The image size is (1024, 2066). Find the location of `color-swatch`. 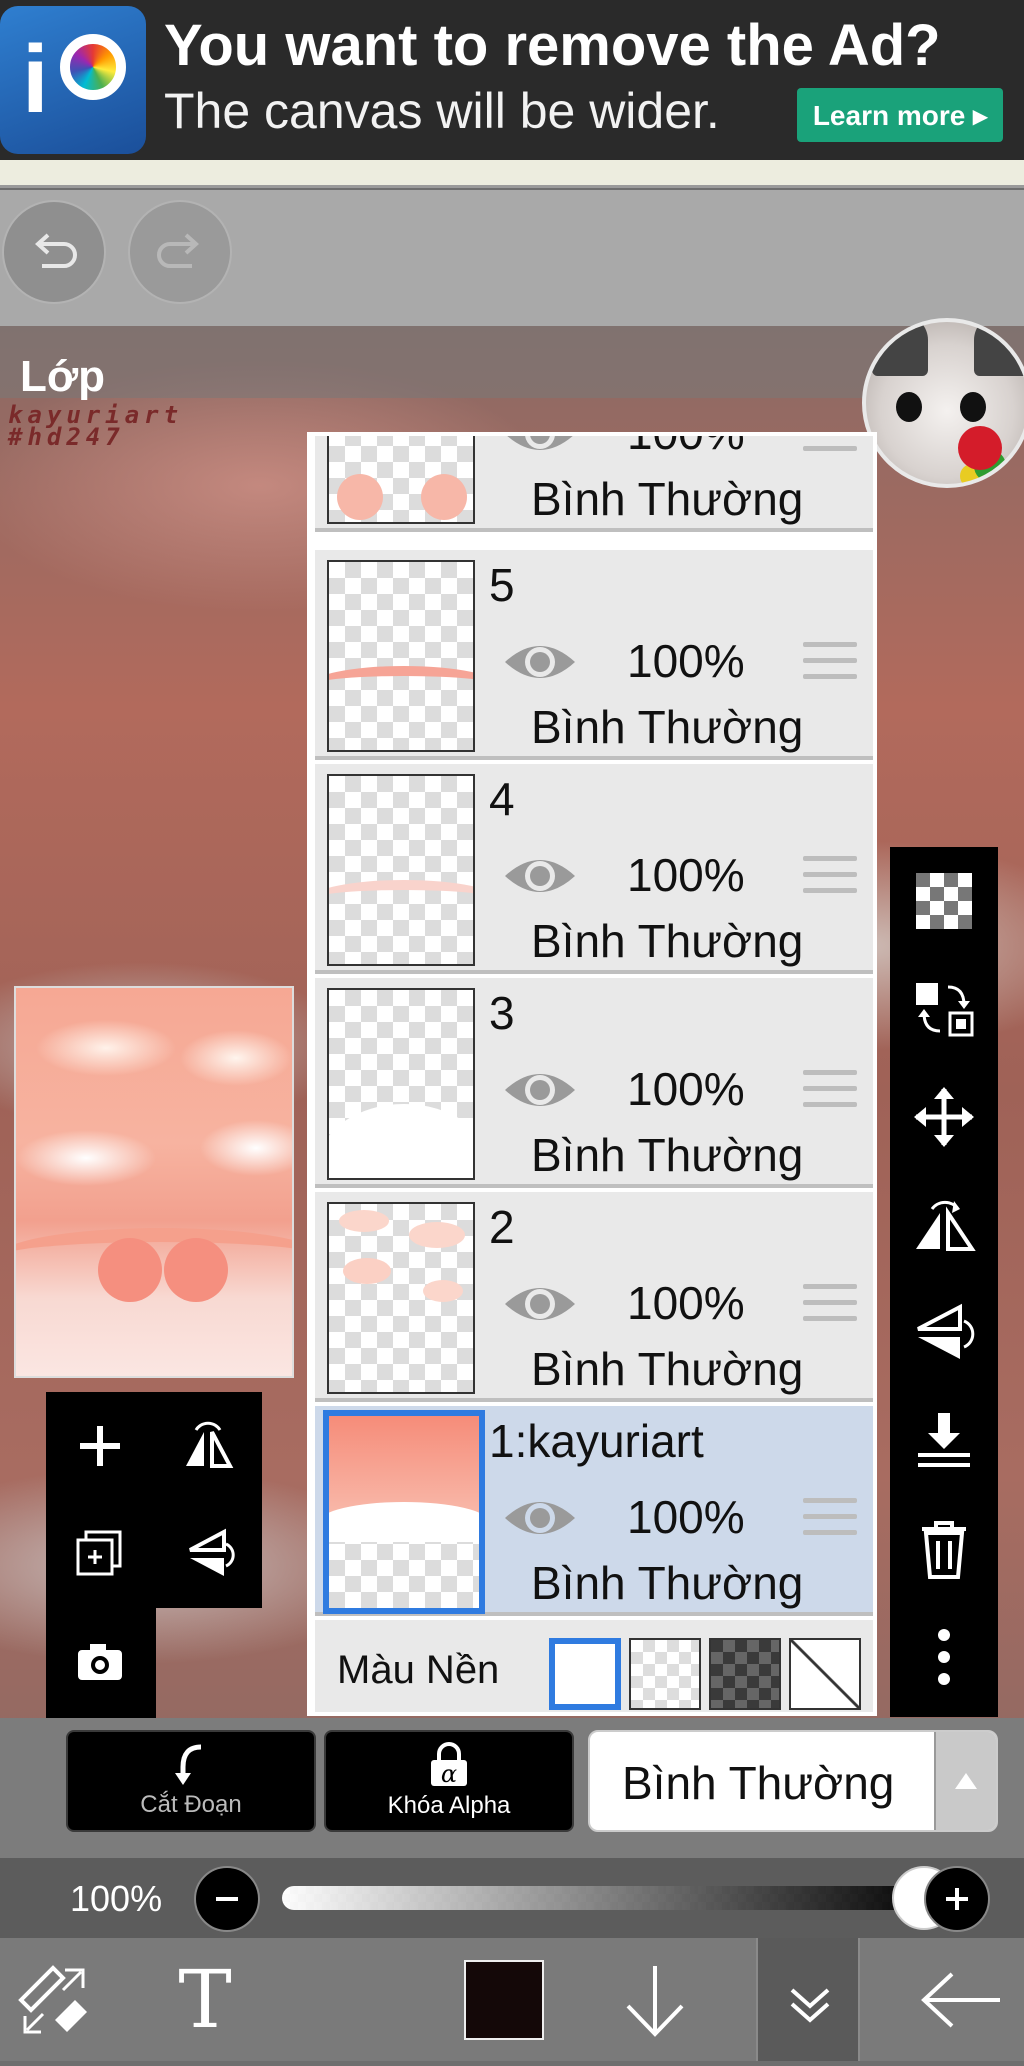

color-swatch is located at coordinates (504, 2000).